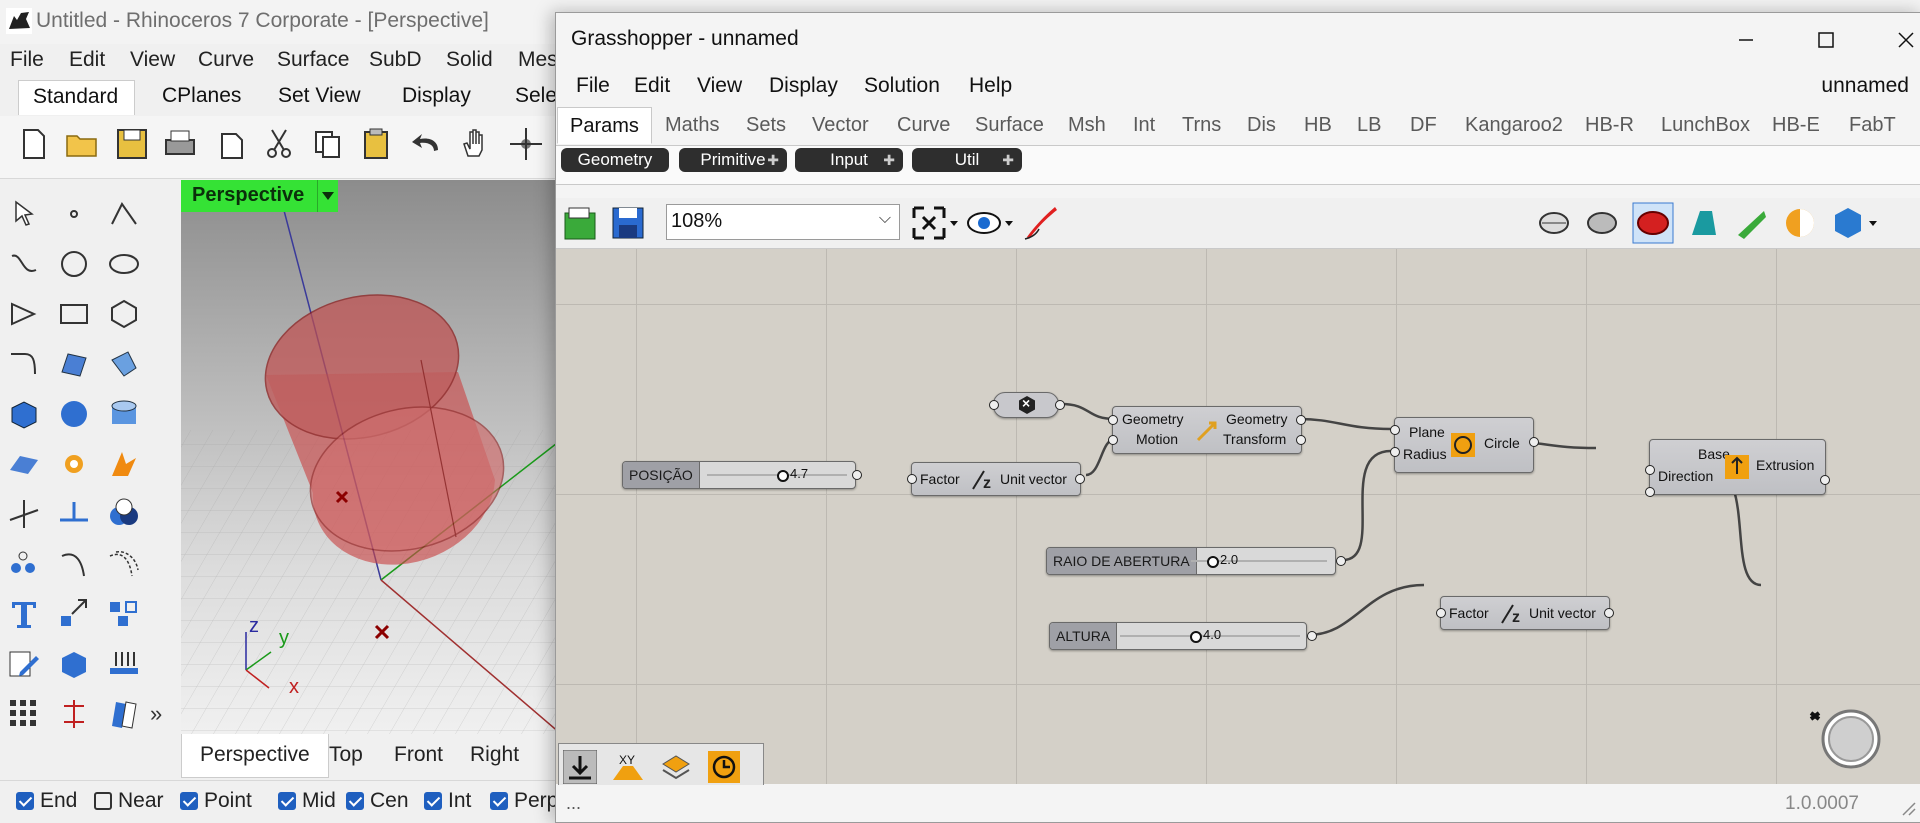  What do you see at coordinates (82, 144) in the screenshot?
I see `open-folder-icon` at bounding box center [82, 144].